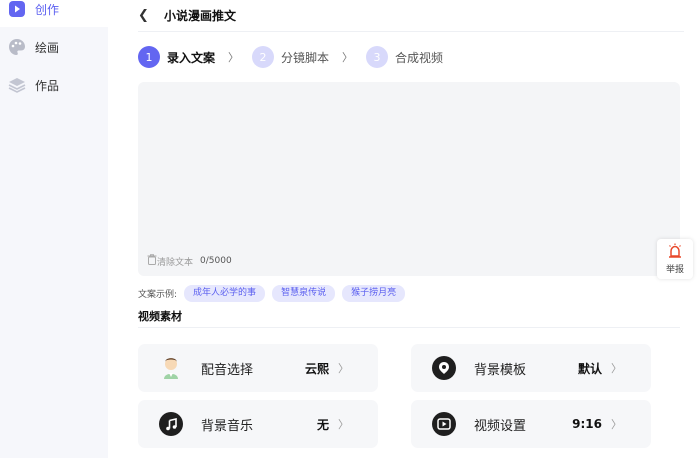  What do you see at coordinates (158, 295) in the screenshot?
I see `examples-label: 文案示例:` at bounding box center [158, 295].